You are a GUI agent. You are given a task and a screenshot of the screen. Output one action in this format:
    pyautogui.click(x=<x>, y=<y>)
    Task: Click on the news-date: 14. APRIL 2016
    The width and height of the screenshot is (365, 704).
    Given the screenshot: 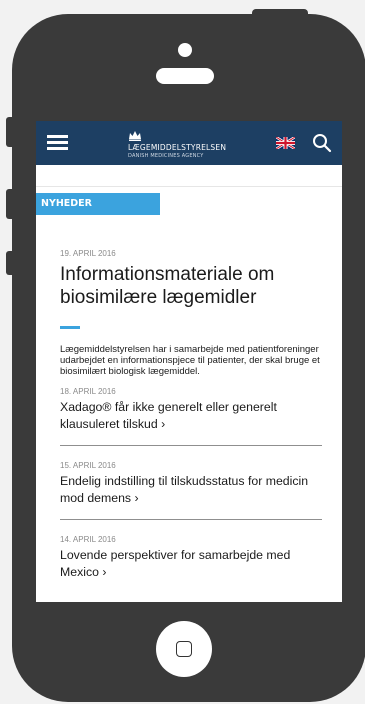 What is the action you would take?
    pyautogui.click(x=88, y=539)
    